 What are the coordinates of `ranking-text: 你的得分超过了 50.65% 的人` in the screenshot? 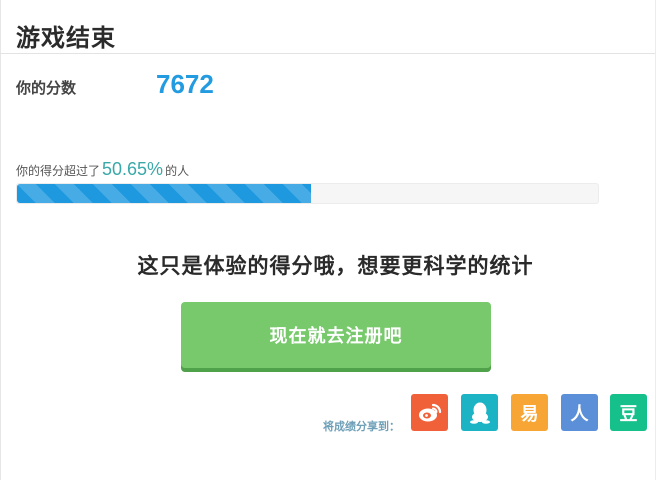 It's located at (102, 169).